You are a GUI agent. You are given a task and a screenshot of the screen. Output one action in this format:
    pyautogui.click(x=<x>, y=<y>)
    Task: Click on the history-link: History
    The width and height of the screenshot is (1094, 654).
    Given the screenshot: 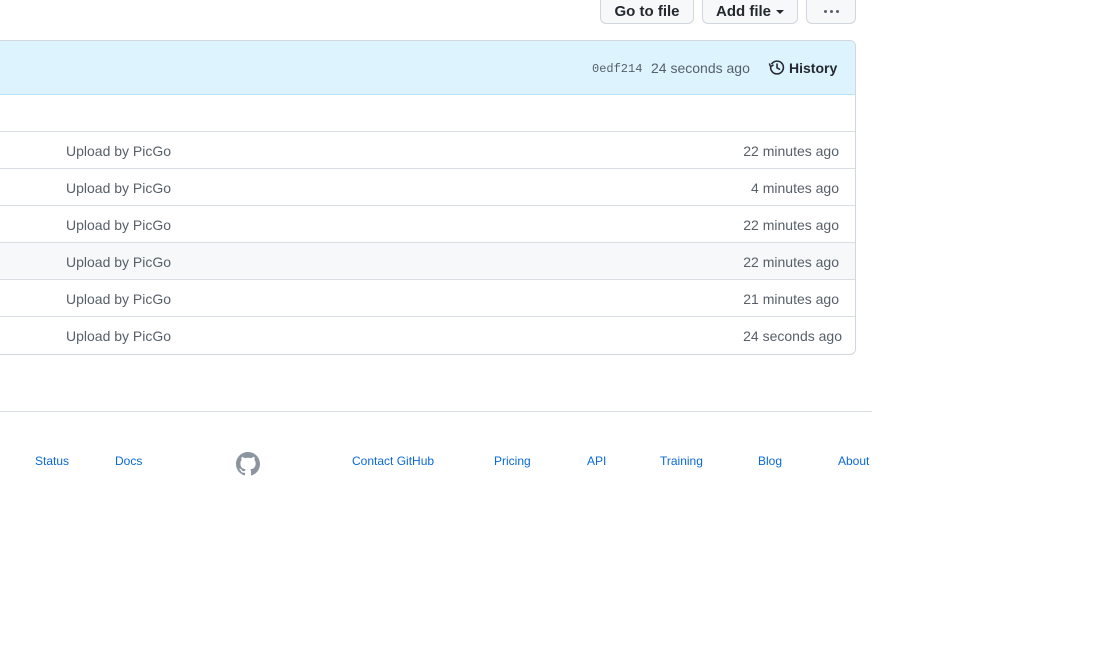 What is the action you would take?
    pyautogui.click(x=802, y=67)
    